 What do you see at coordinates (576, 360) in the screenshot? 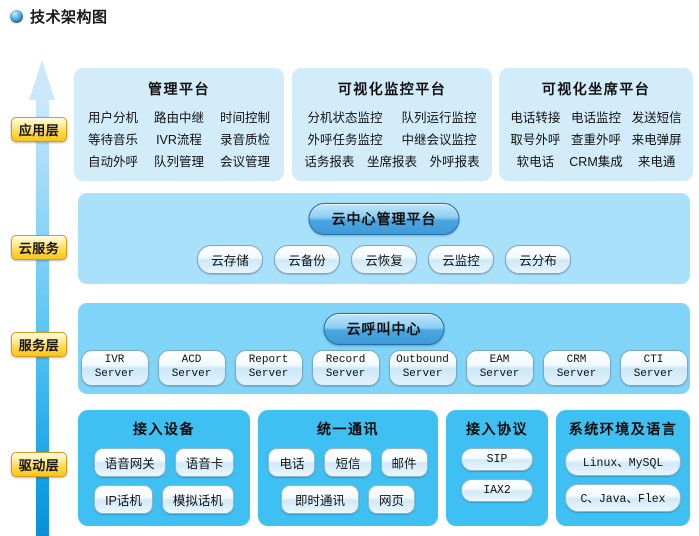
I see `server-name: CRM` at bounding box center [576, 360].